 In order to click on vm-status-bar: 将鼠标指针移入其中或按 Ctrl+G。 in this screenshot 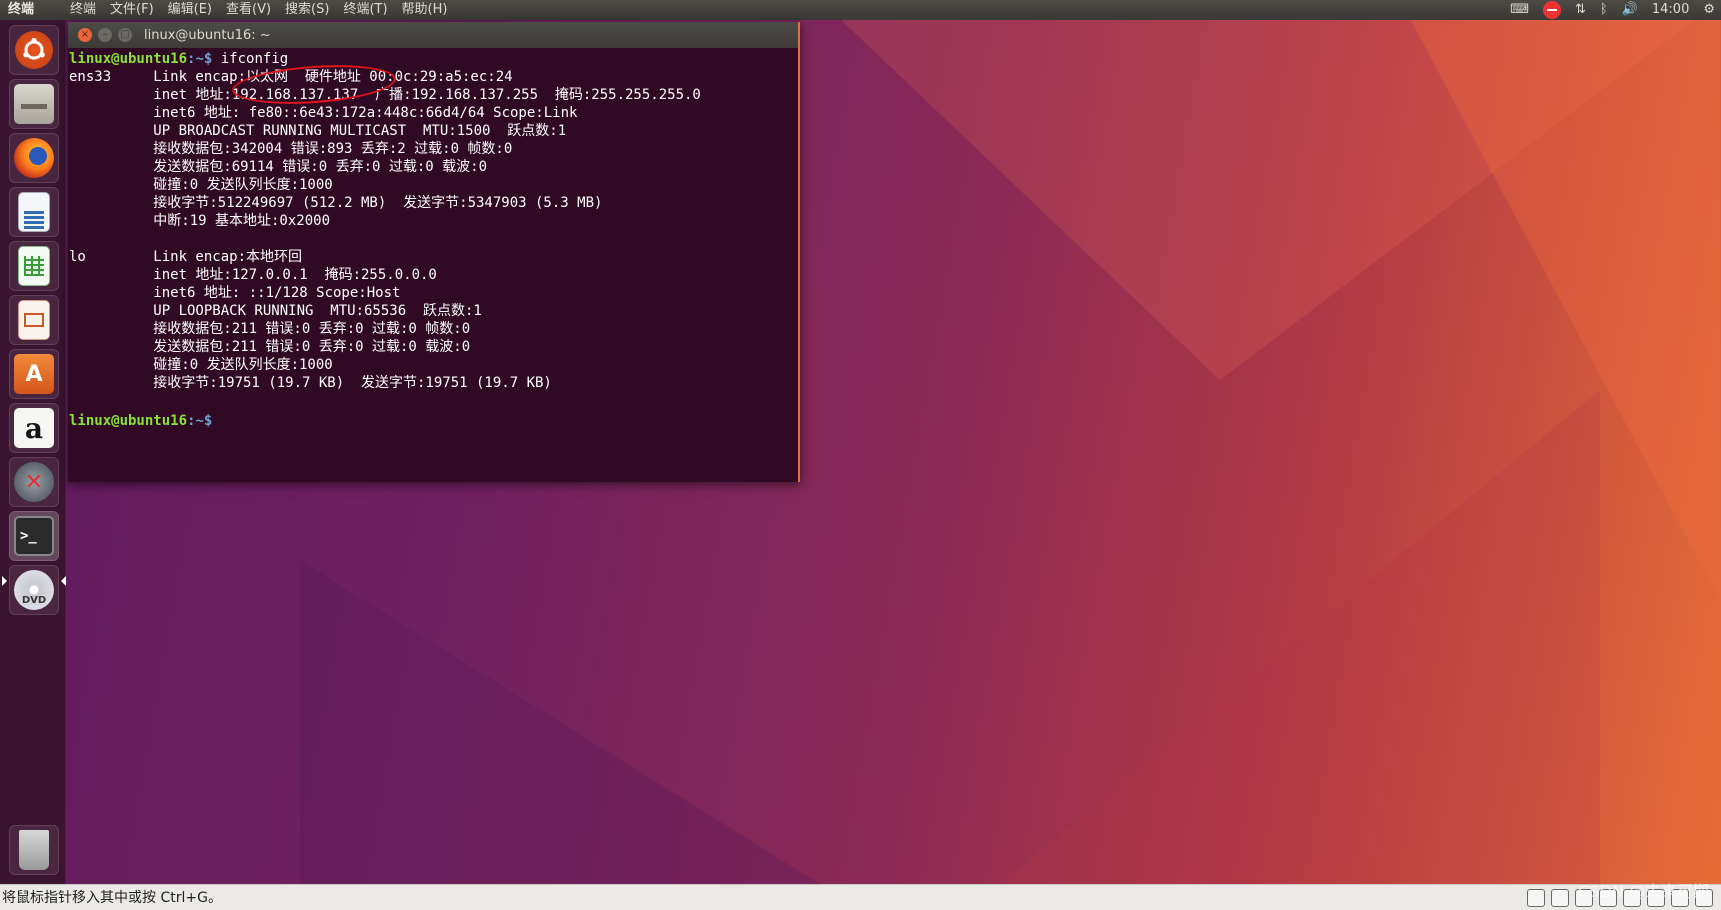, I will do `click(860, 897)`.